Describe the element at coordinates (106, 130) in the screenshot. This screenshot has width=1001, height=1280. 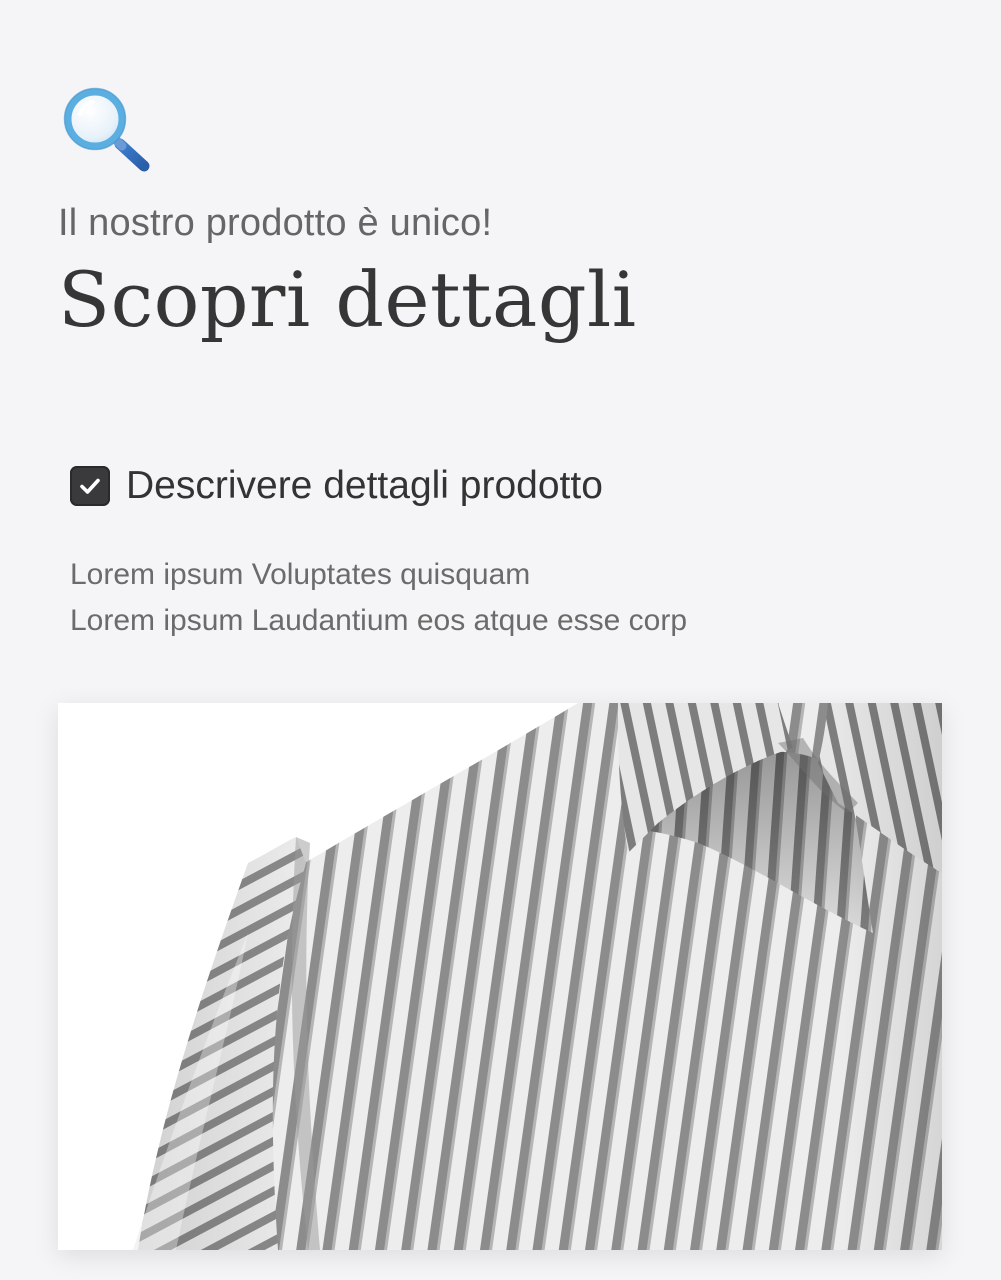
I see `magnifying-glass-icon` at that location.